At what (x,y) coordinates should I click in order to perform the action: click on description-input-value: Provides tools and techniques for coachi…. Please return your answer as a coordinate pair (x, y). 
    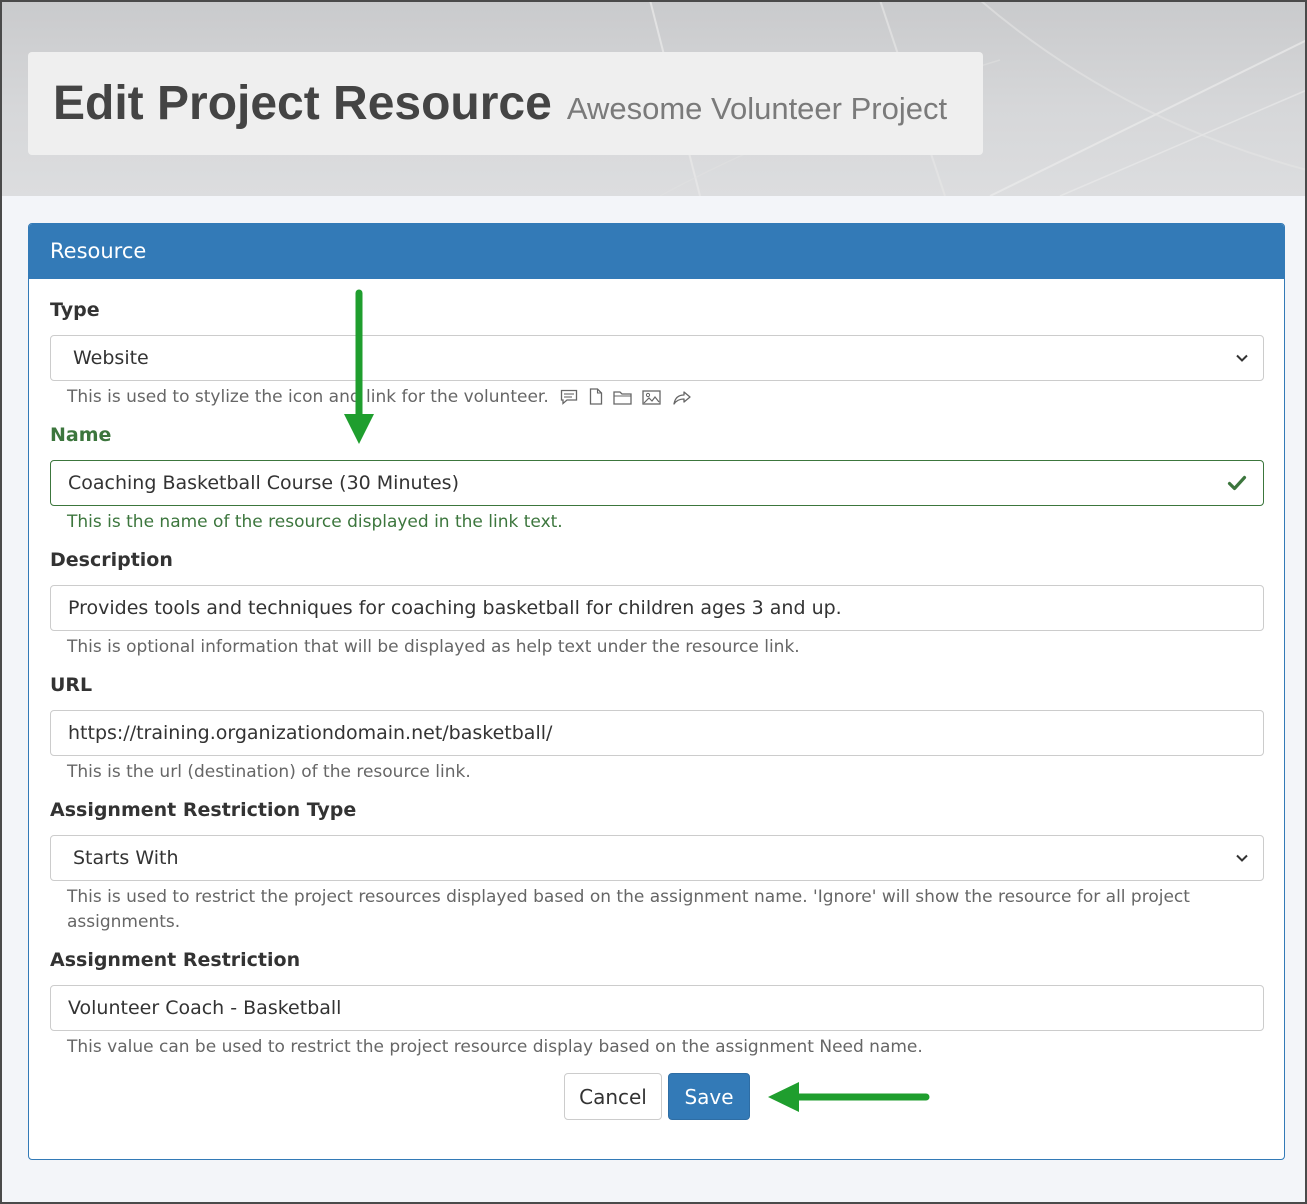
    Looking at the image, I should click on (455, 608).